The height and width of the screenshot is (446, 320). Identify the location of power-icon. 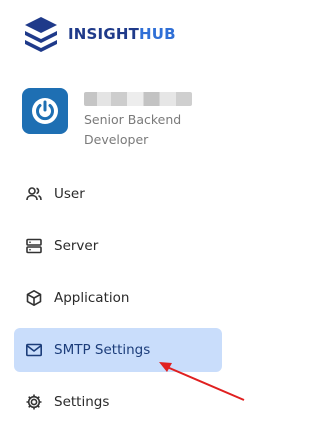
(45, 111).